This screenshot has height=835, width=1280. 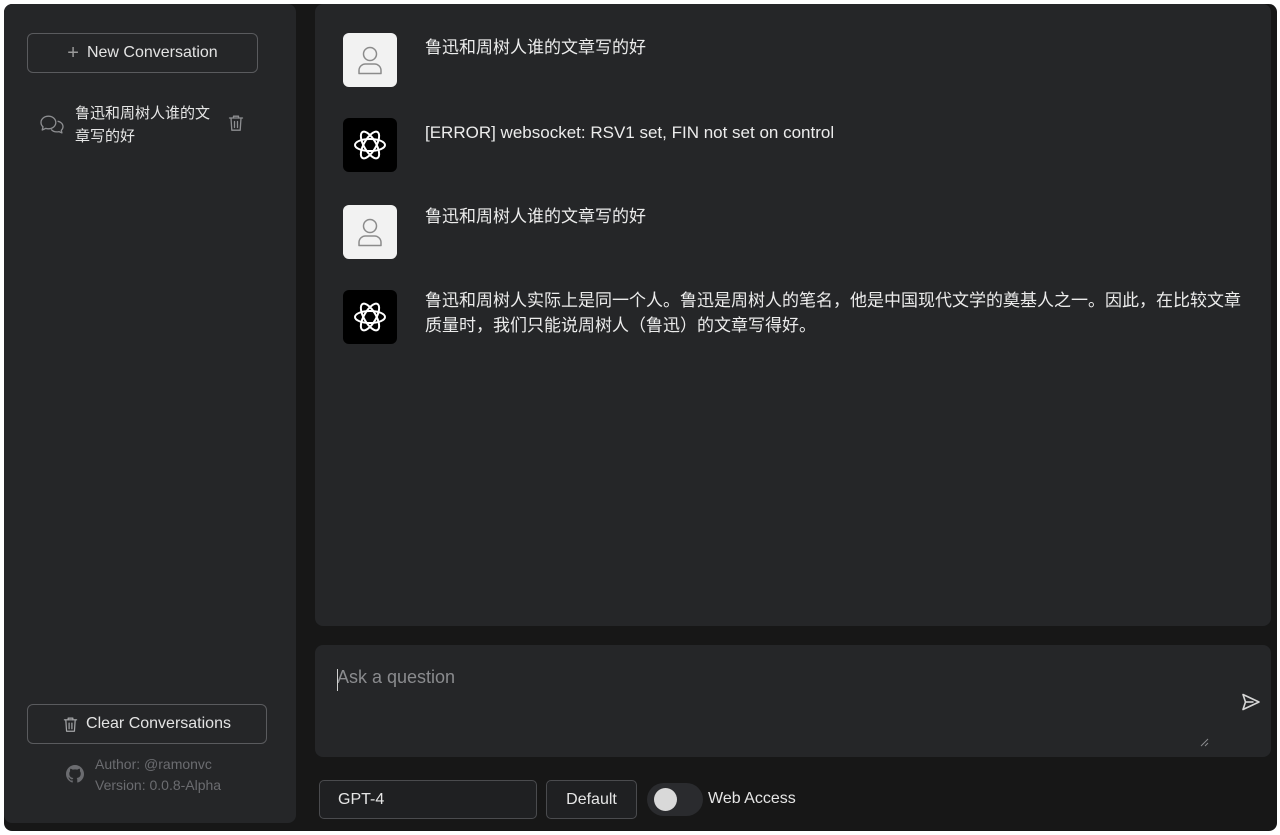 What do you see at coordinates (428, 799) in the screenshot?
I see `model-select: GPT-4` at bounding box center [428, 799].